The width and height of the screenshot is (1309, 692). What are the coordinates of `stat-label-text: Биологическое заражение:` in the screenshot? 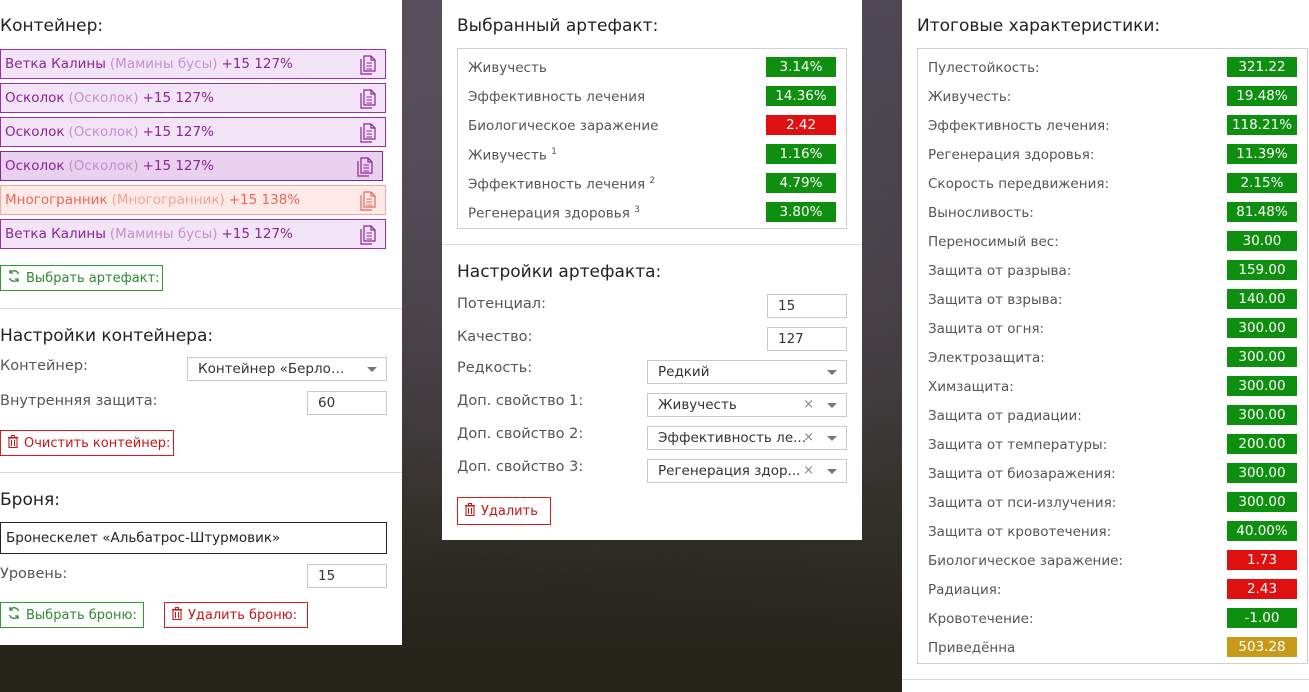 It's located at (1025, 561).